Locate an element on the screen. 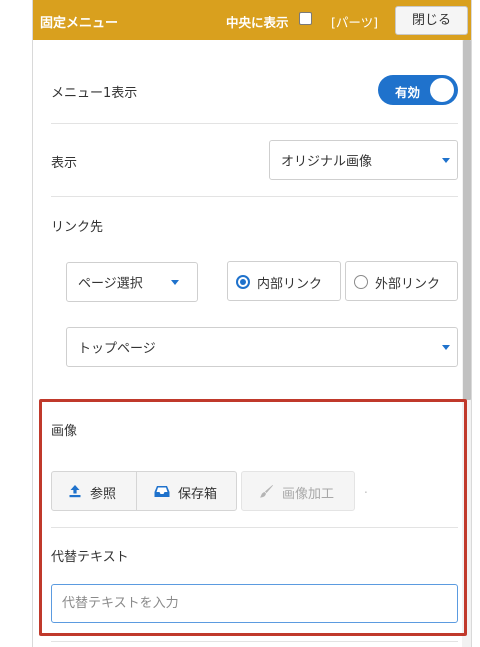  radio-selected-icon is located at coordinates (243, 282).